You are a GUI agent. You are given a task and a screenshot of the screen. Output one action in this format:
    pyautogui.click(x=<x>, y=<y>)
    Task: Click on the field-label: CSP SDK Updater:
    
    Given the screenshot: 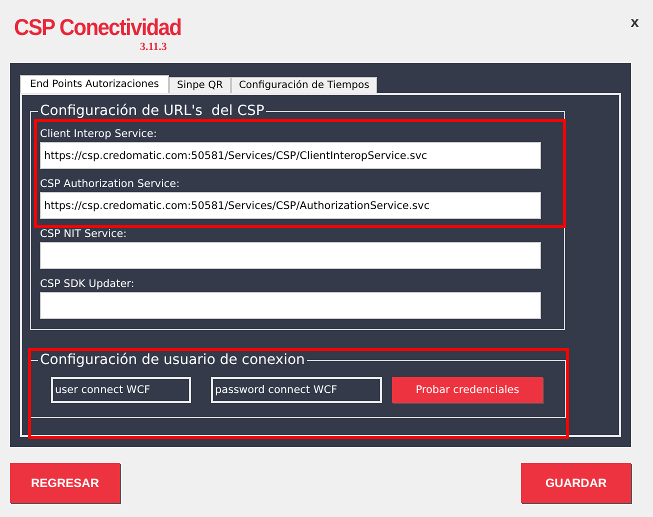 What is the action you would take?
    pyautogui.click(x=88, y=284)
    